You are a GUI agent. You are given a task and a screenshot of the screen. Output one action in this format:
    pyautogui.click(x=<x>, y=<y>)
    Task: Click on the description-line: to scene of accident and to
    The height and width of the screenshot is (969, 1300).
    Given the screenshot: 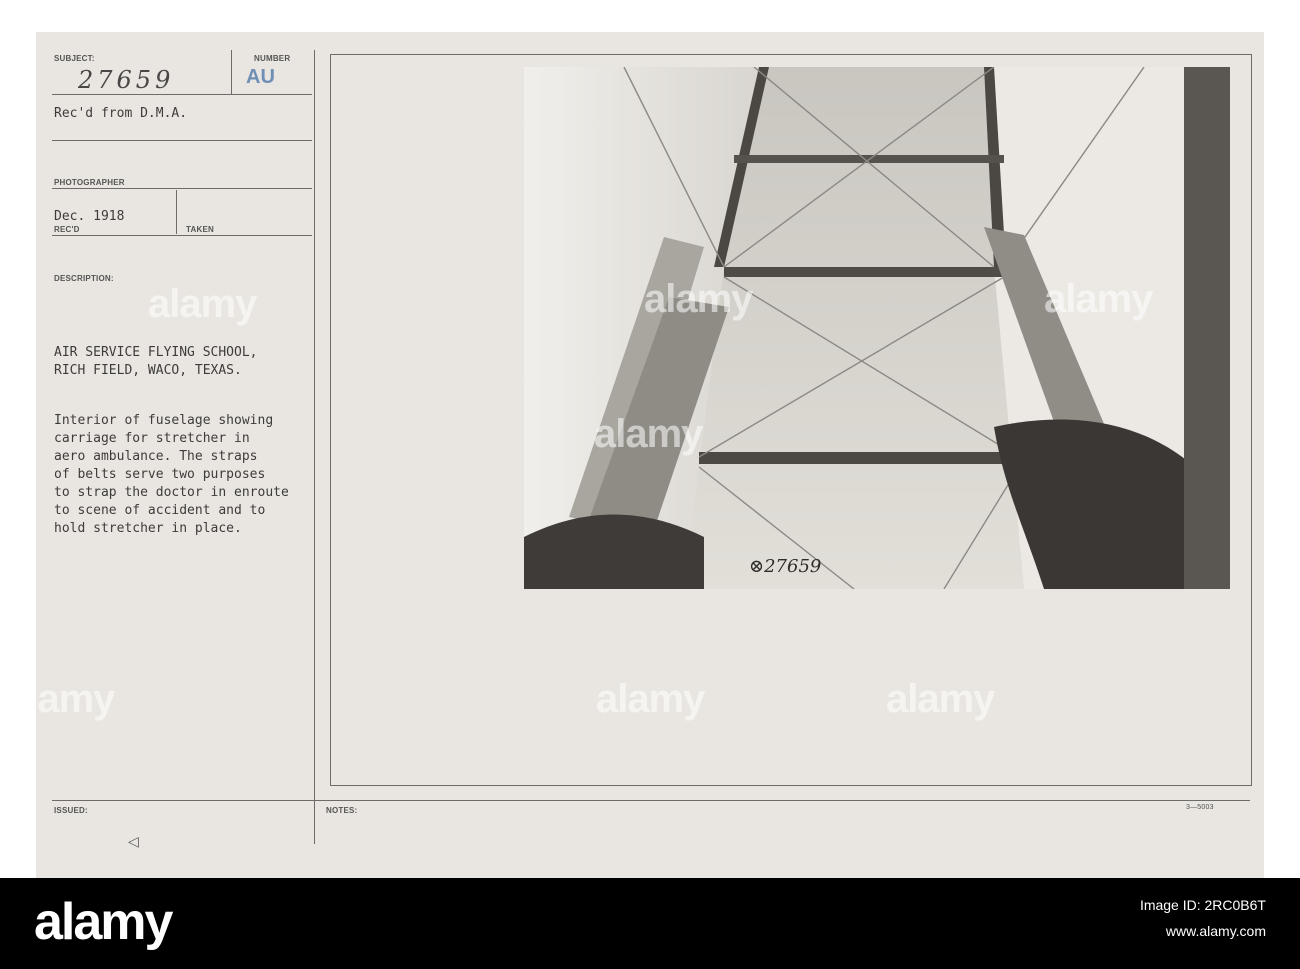 What is the action you would take?
    pyautogui.click(x=160, y=510)
    